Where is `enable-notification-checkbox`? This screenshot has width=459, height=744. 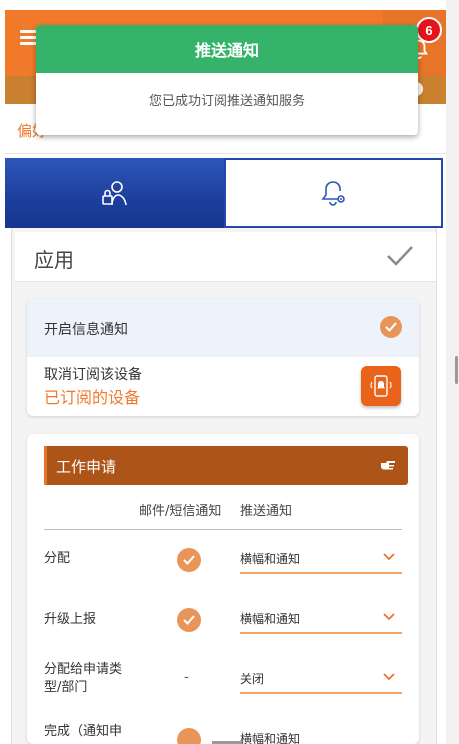
enable-notification-checkbox is located at coordinates (391, 327).